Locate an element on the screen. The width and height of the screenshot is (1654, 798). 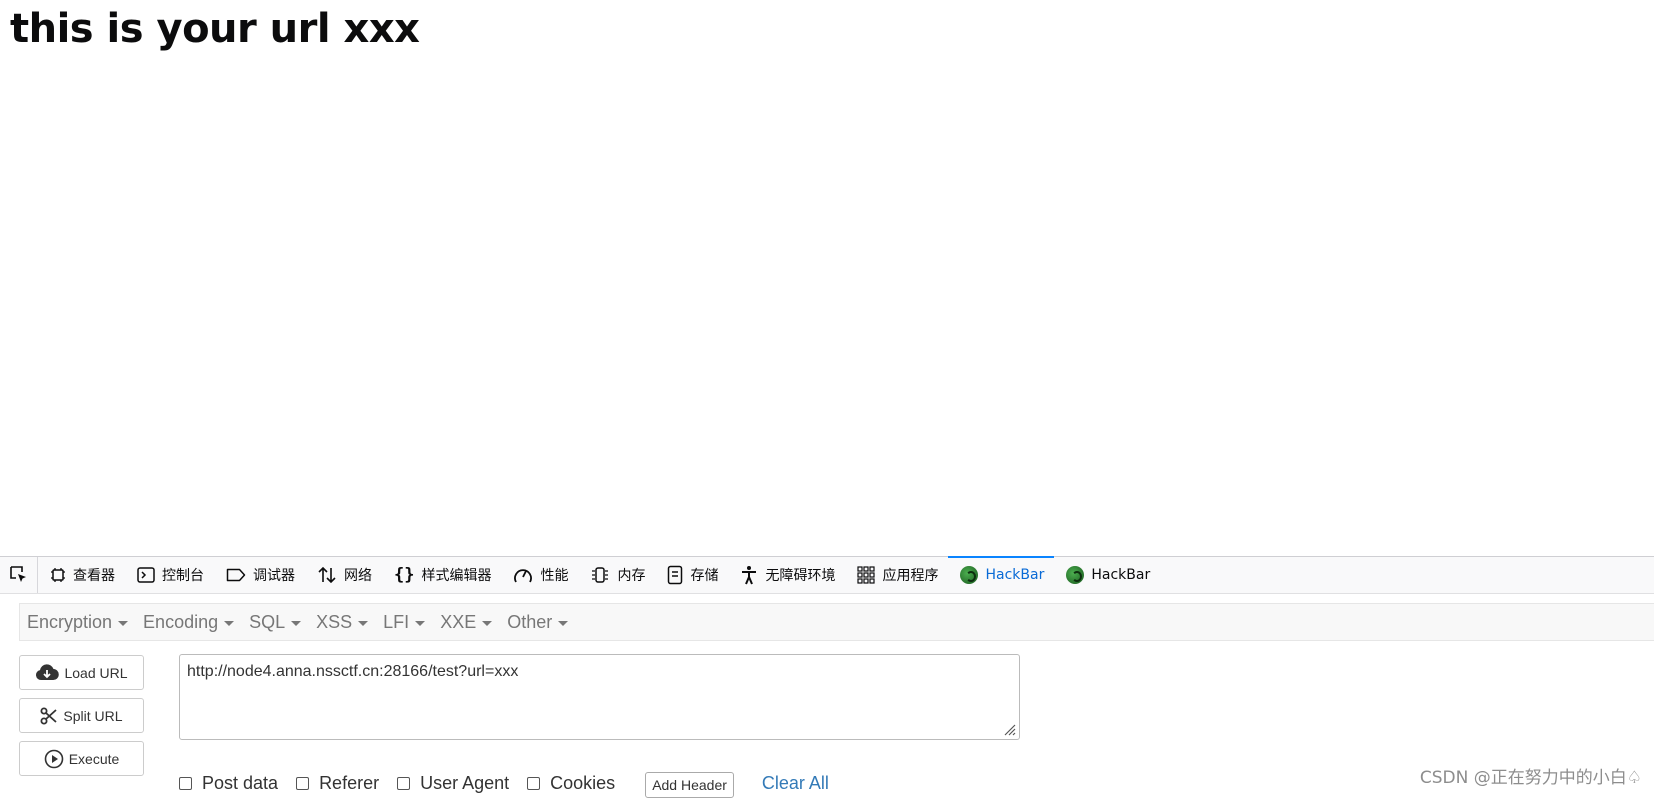
watermark: CSDN @正在努力中的小白♤ is located at coordinates (1530, 778).